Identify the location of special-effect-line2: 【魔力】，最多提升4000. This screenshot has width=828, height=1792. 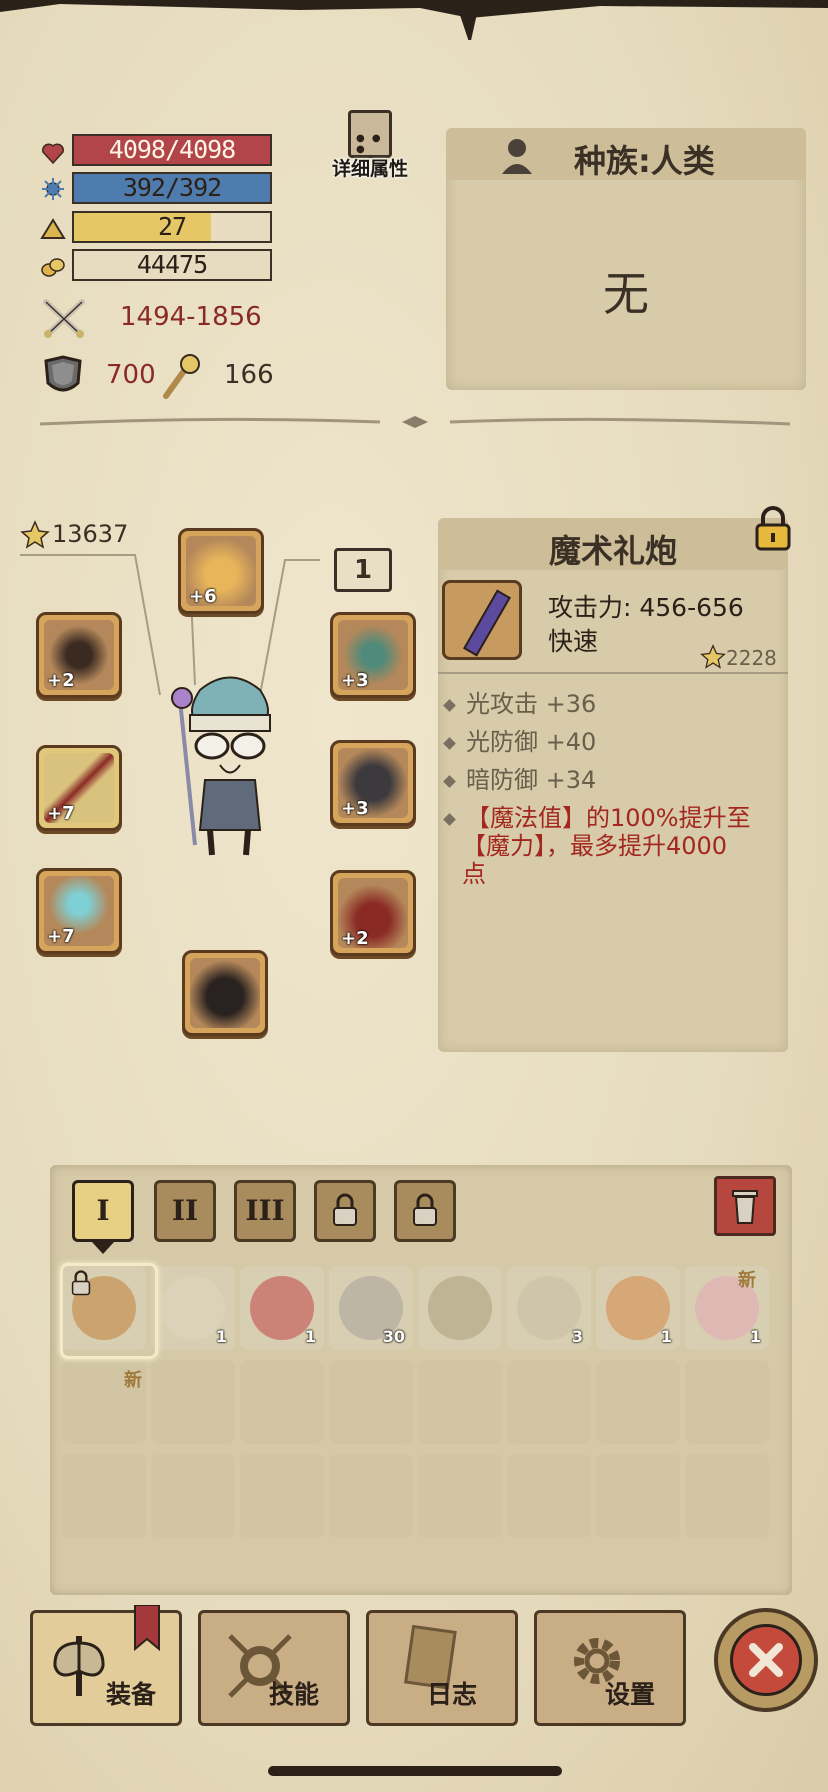
(595, 846).